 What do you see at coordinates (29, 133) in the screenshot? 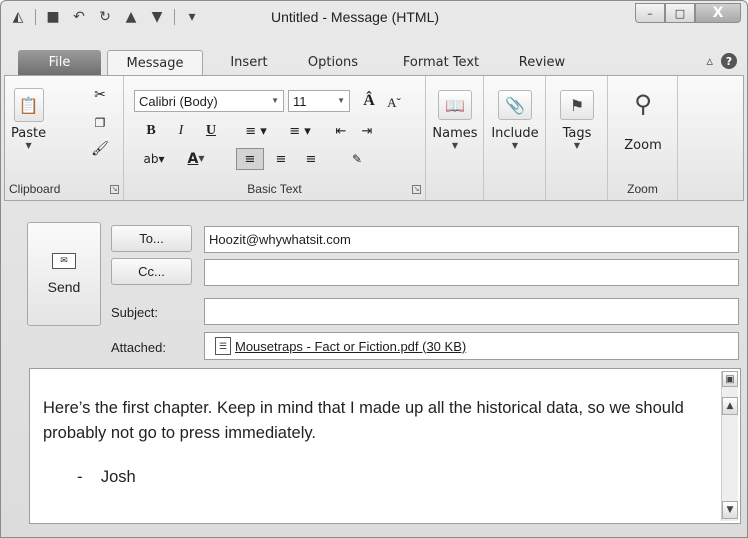
I see `paste-label: Paste` at bounding box center [29, 133].